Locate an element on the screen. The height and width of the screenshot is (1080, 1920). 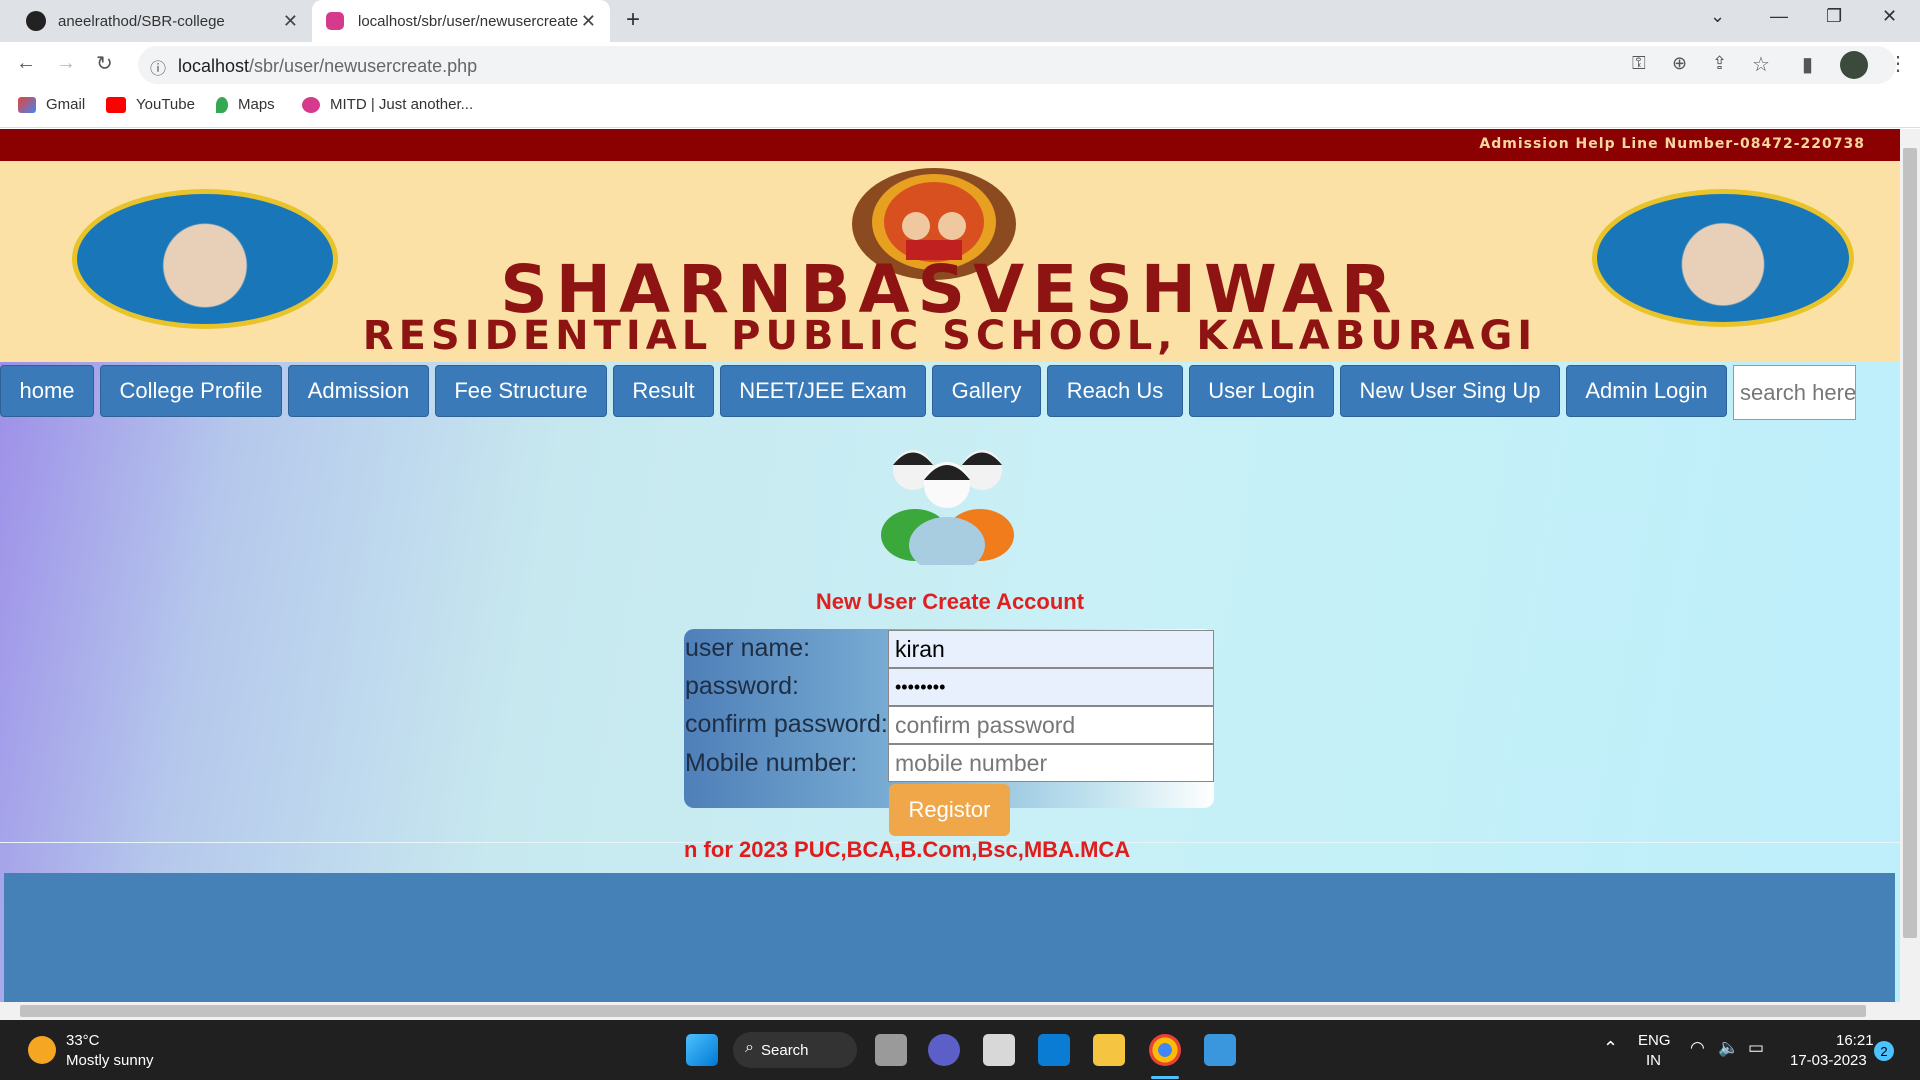
side-panel-icon: ▮ is located at coordinates (1807, 64).